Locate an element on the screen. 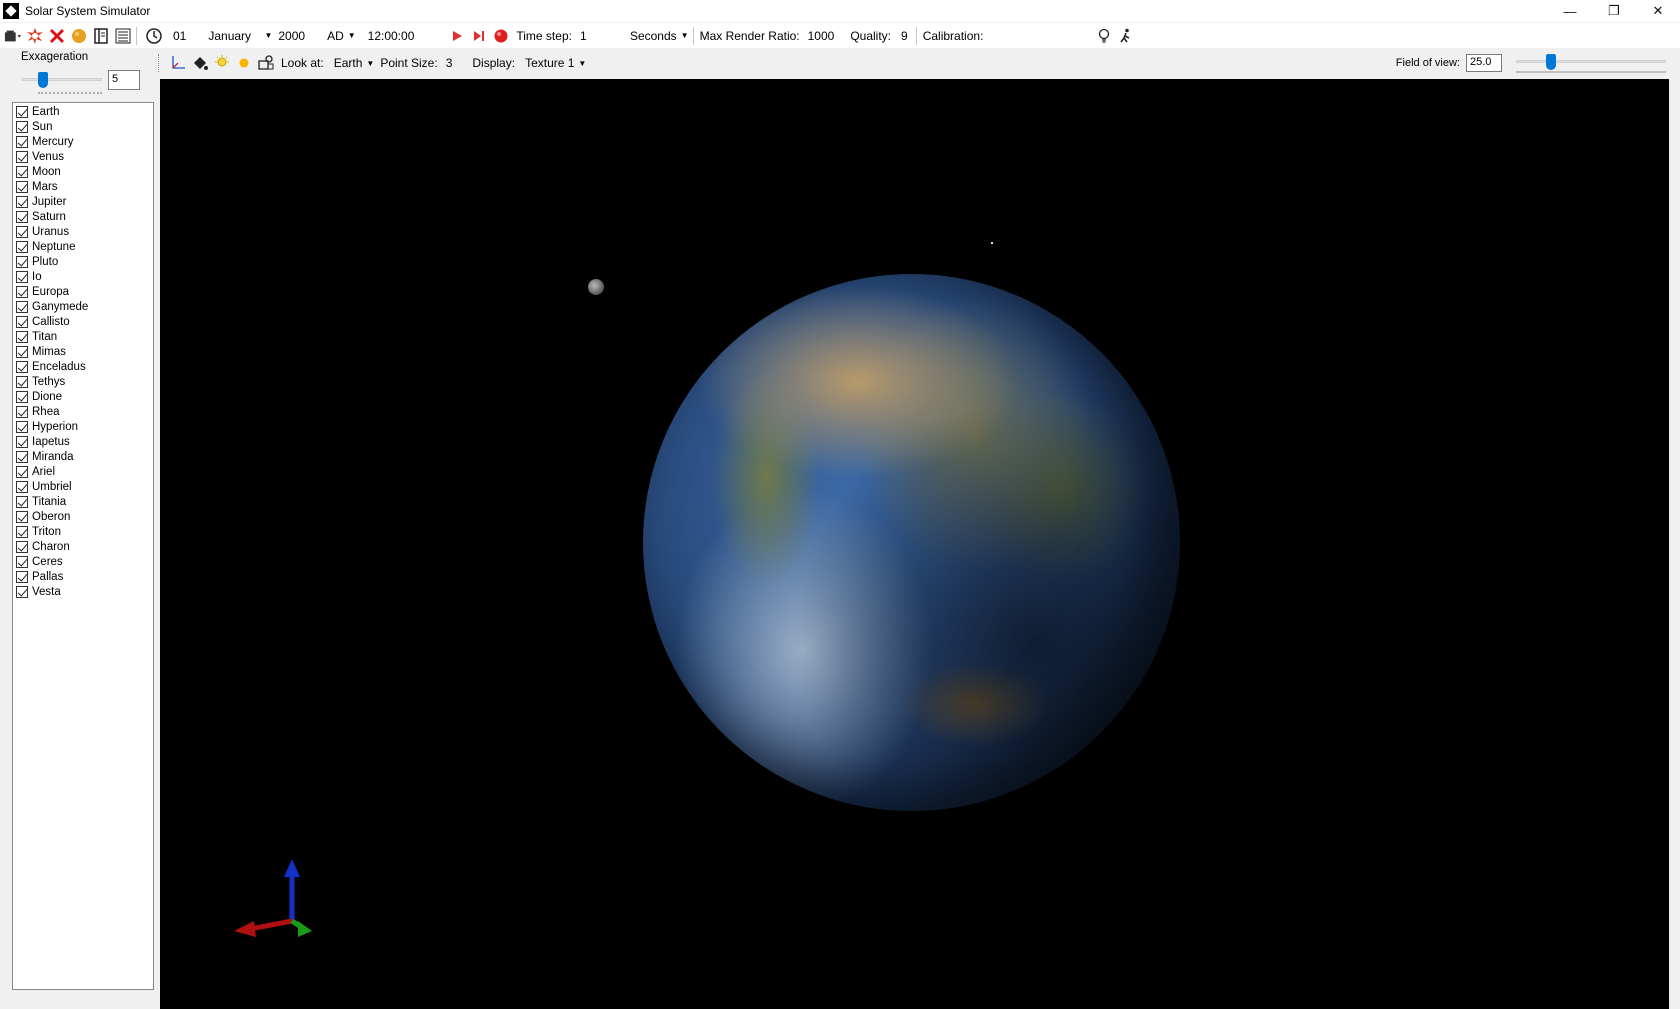 This screenshot has width=1680, height=1009. month-dropdown: January ▼ is located at coordinates (240, 36).